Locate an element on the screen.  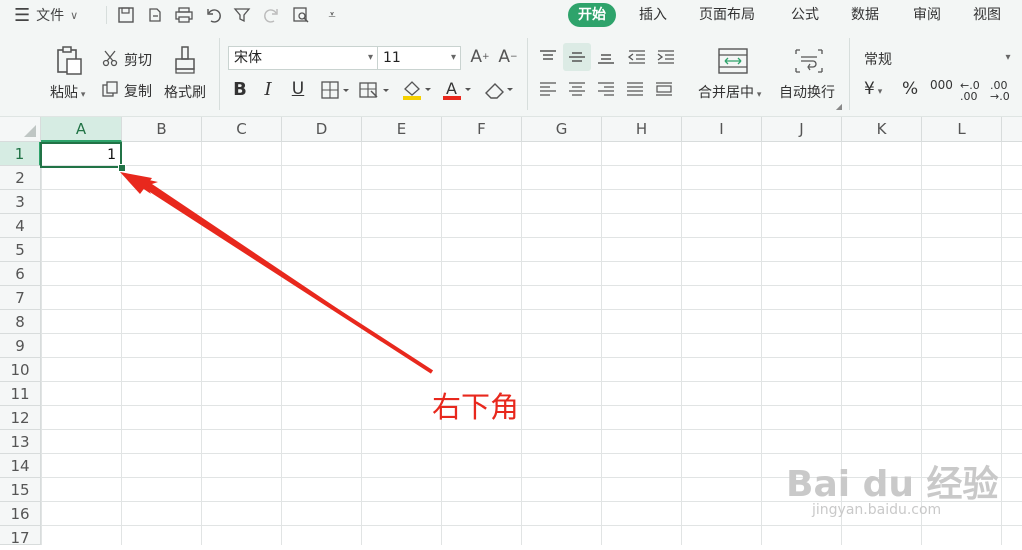
watermark-url: jingyan.baidu.com is located at coordinates (877, 510).